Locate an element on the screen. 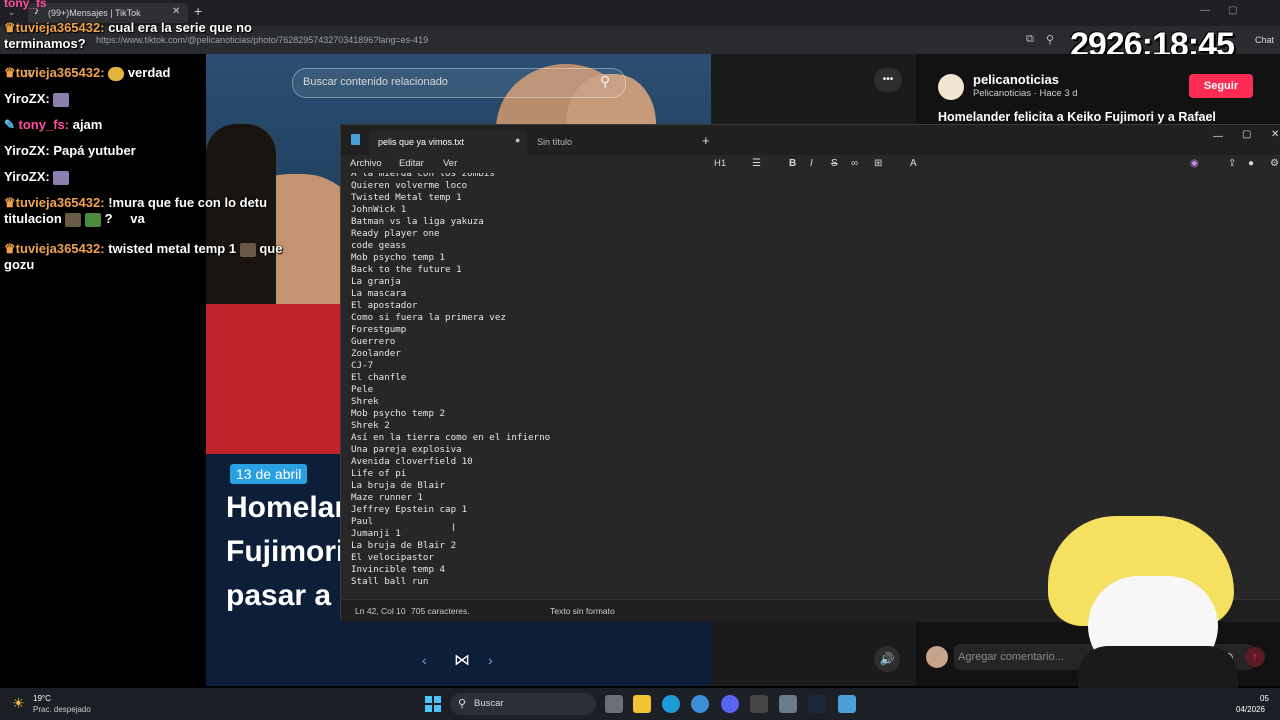 The height and width of the screenshot is (720, 1280). text-line: El velocipastor is located at coordinates (392, 557).